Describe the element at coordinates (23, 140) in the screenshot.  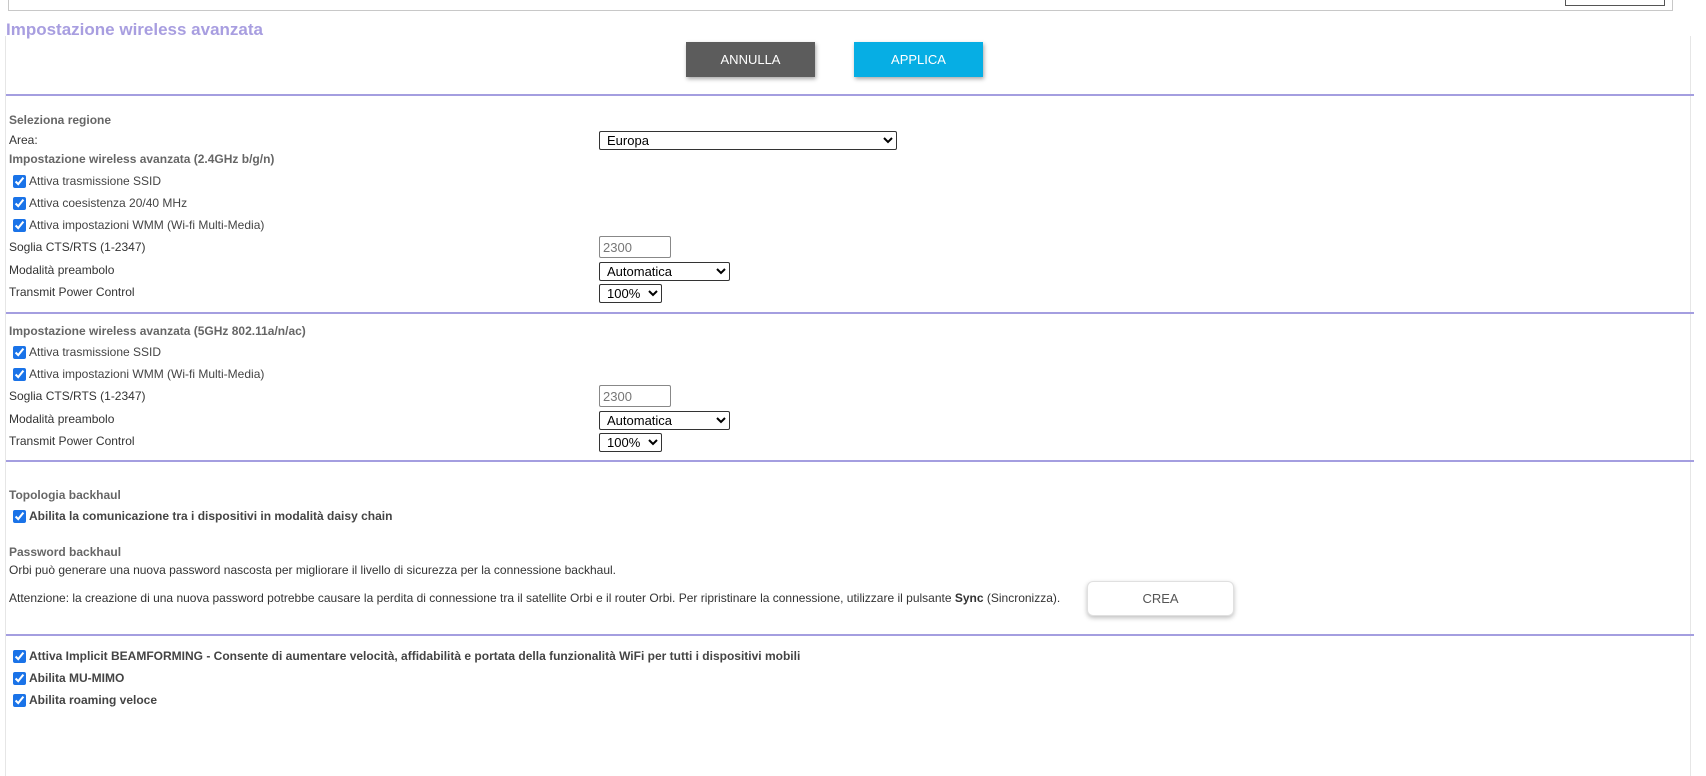
I see `area-label: Area:` at that location.